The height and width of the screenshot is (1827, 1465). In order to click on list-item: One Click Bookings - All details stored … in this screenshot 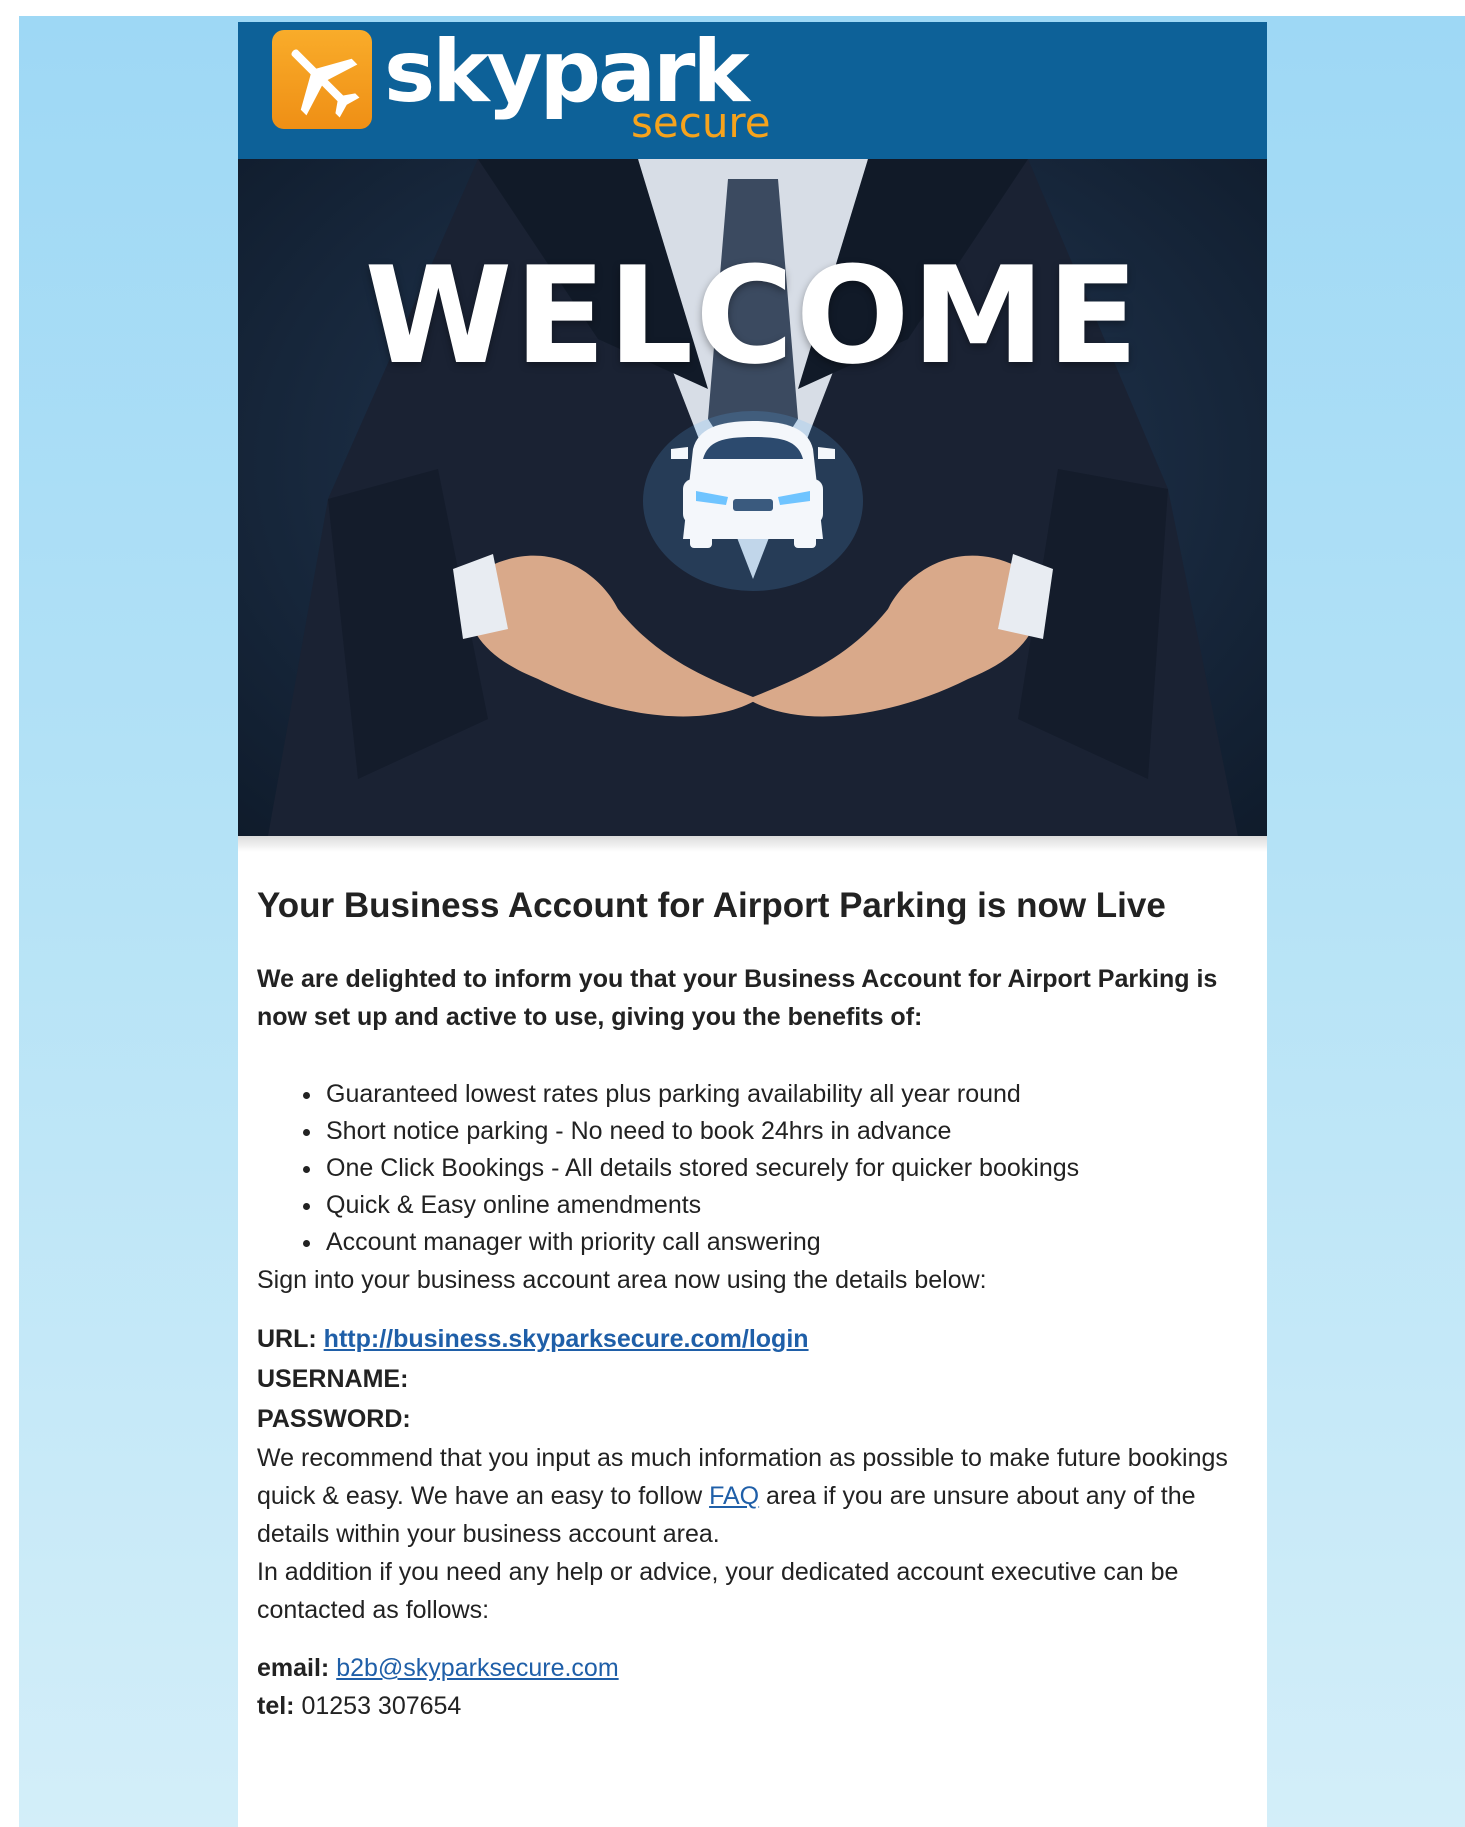, I will do `click(780, 1168)`.